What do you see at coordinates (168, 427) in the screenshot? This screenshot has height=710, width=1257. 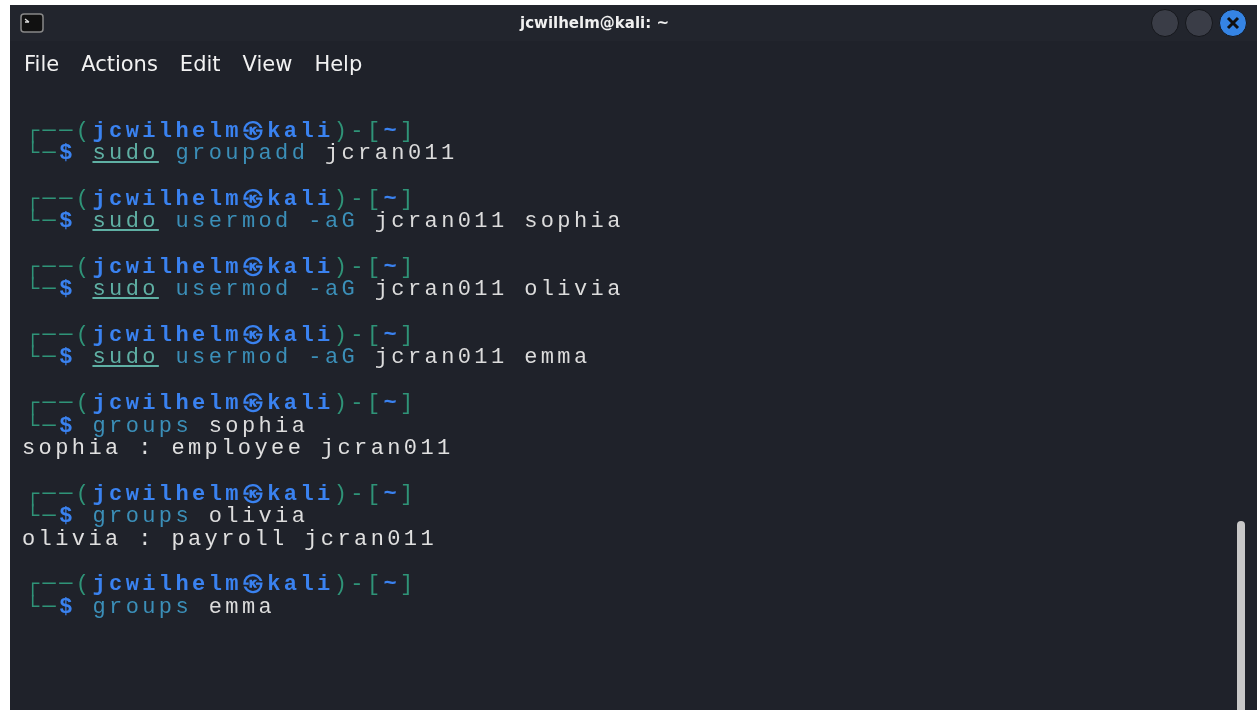 I see `command-line: └─$ groups sophia` at bounding box center [168, 427].